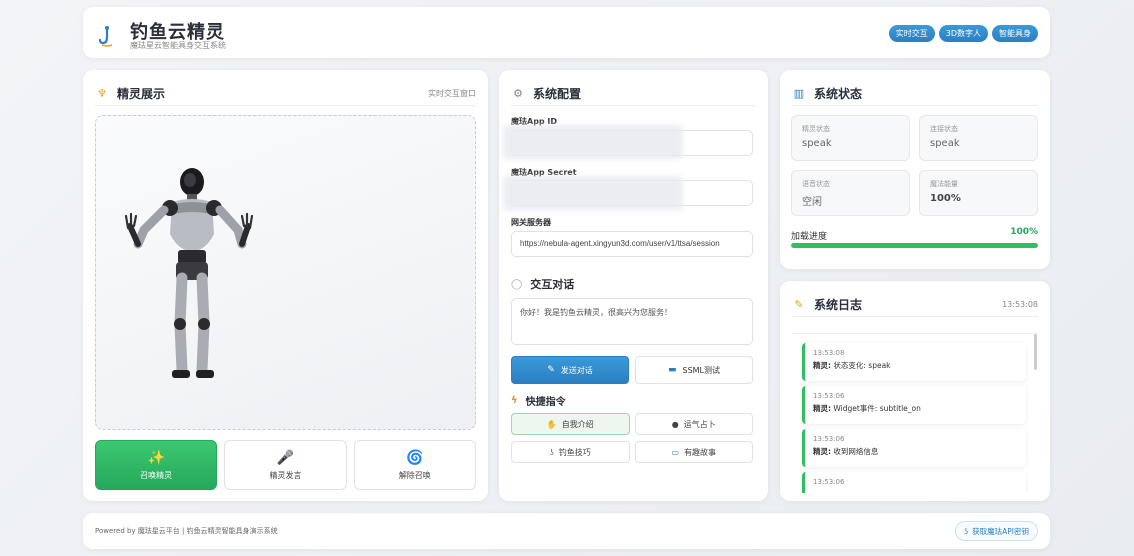 The height and width of the screenshot is (556, 1134). What do you see at coordinates (877, 408) in the screenshot?
I see `log-entry-text: Widget事件: subtitle_on` at bounding box center [877, 408].